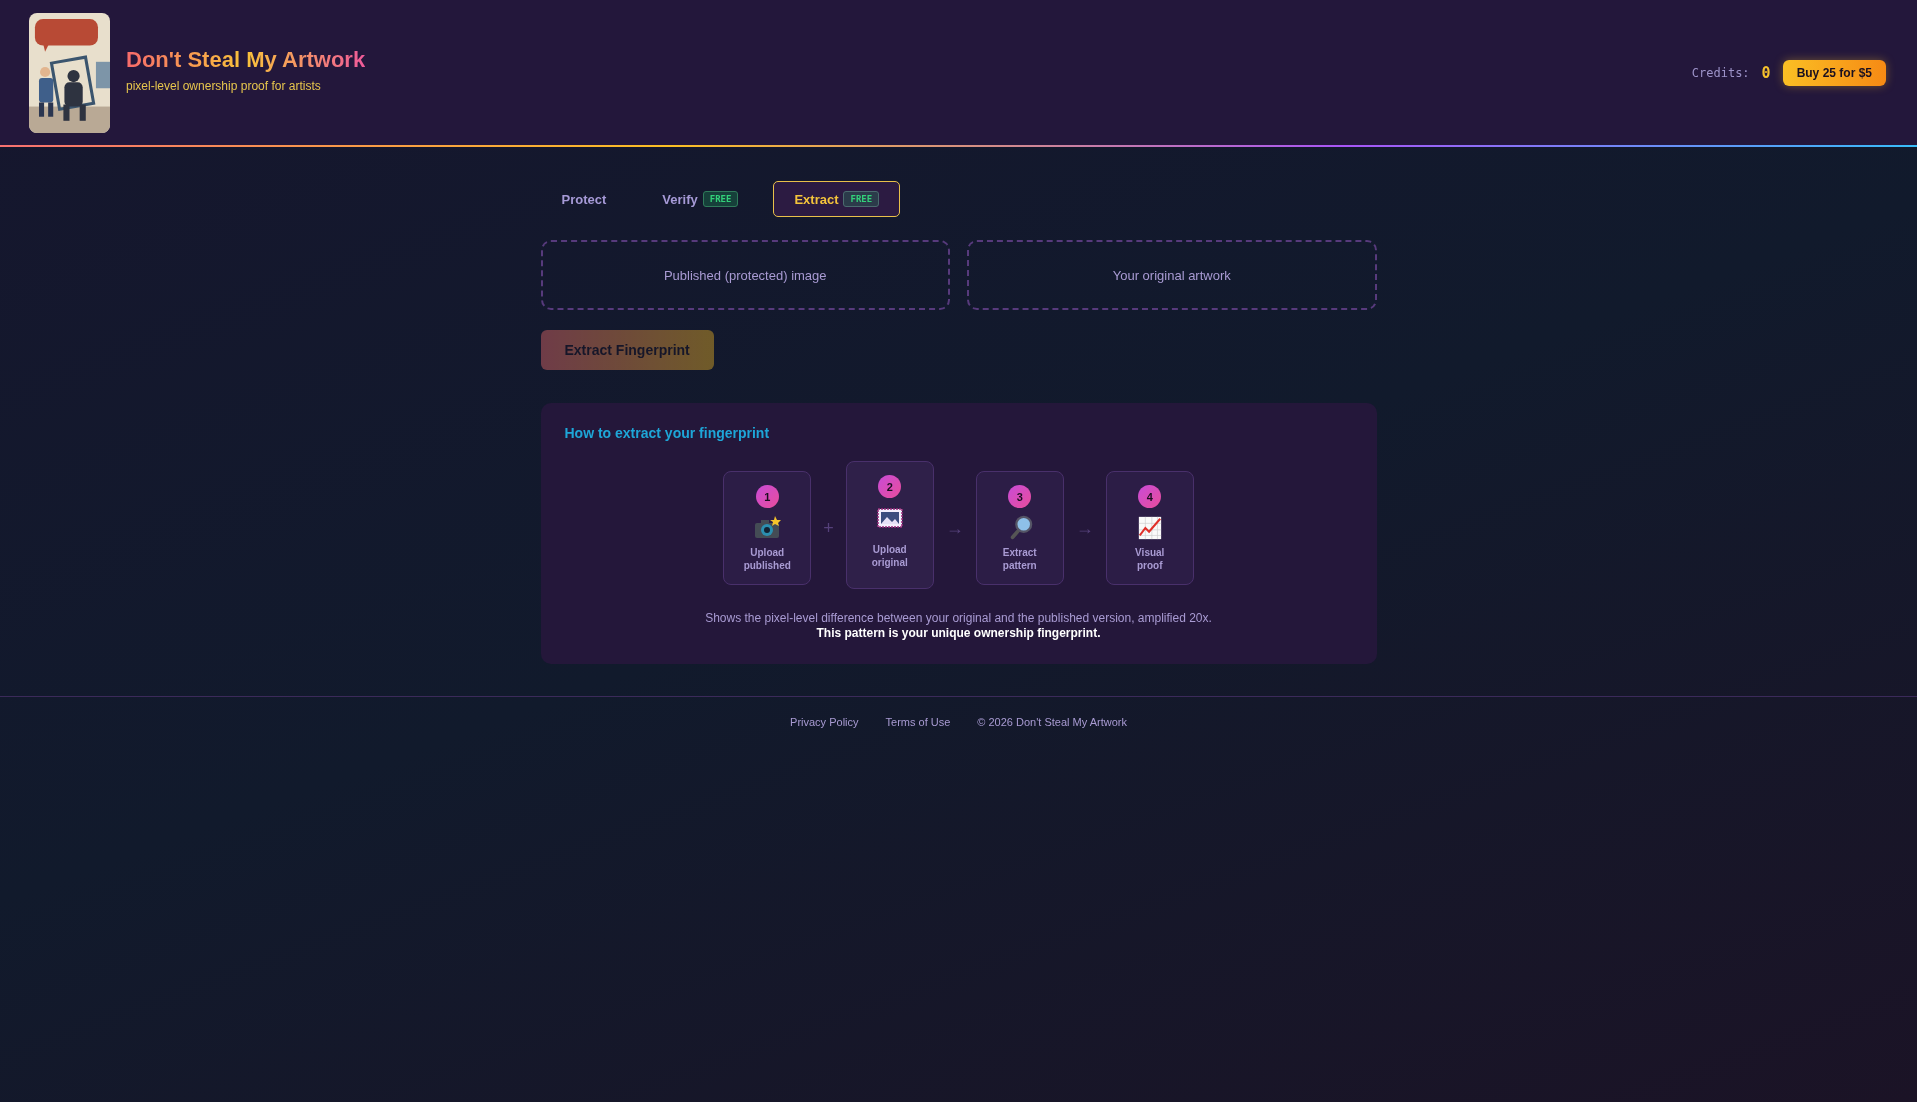  Describe the element at coordinates (1150, 559) in the screenshot. I see `step-label: Visual proof` at that location.